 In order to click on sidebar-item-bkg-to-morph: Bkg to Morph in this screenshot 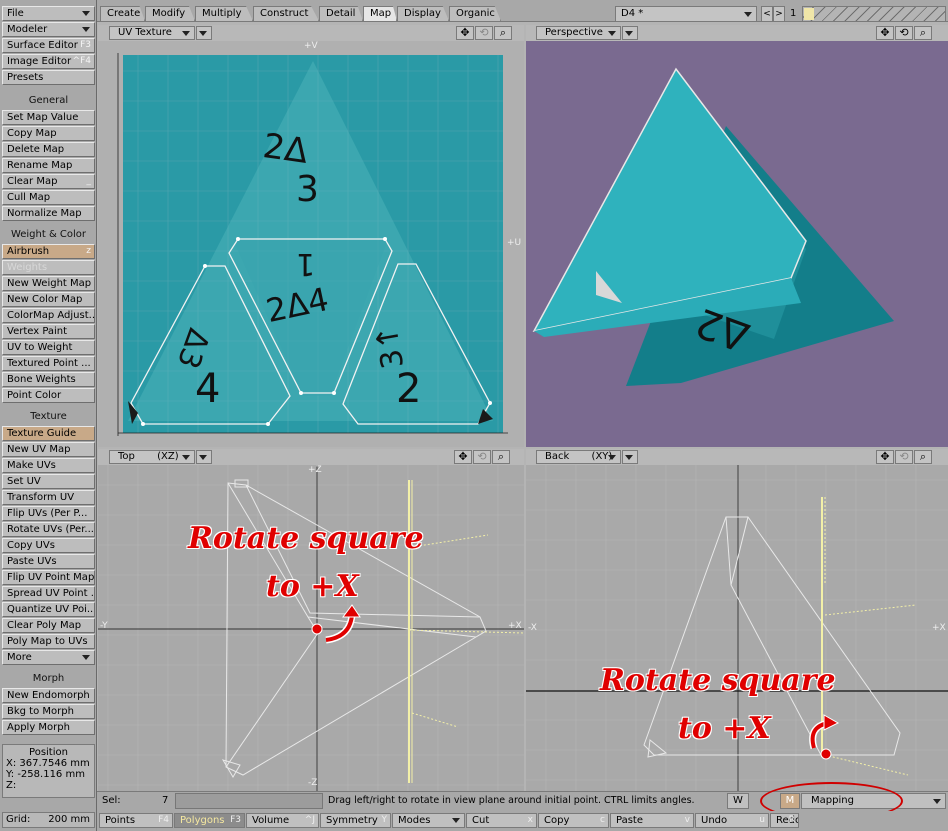, I will do `click(48, 711)`.